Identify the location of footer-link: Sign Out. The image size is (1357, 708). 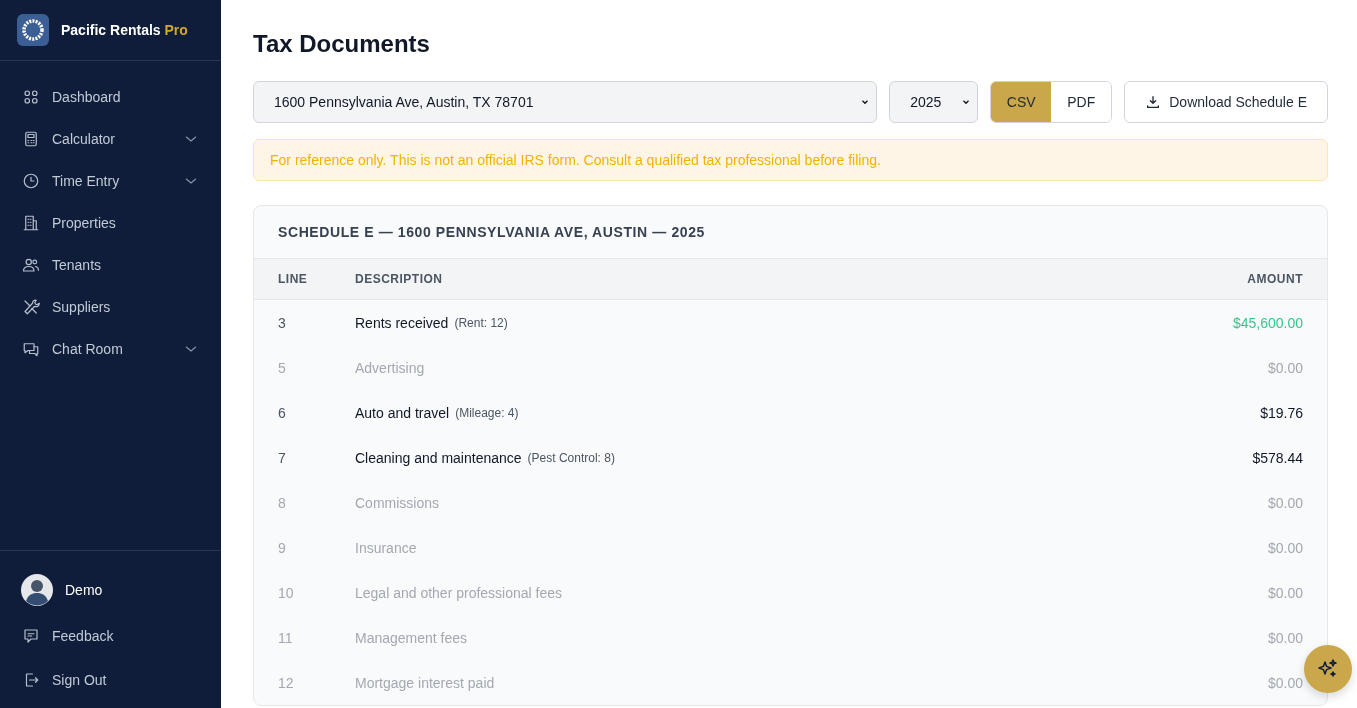
(110, 680).